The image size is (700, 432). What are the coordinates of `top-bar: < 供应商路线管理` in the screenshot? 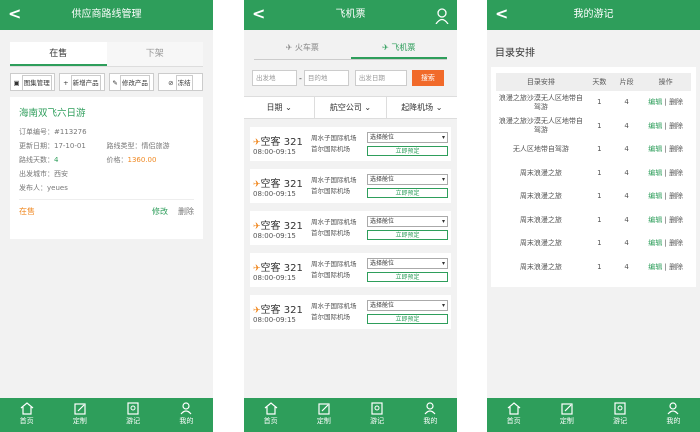 It's located at (106, 15).